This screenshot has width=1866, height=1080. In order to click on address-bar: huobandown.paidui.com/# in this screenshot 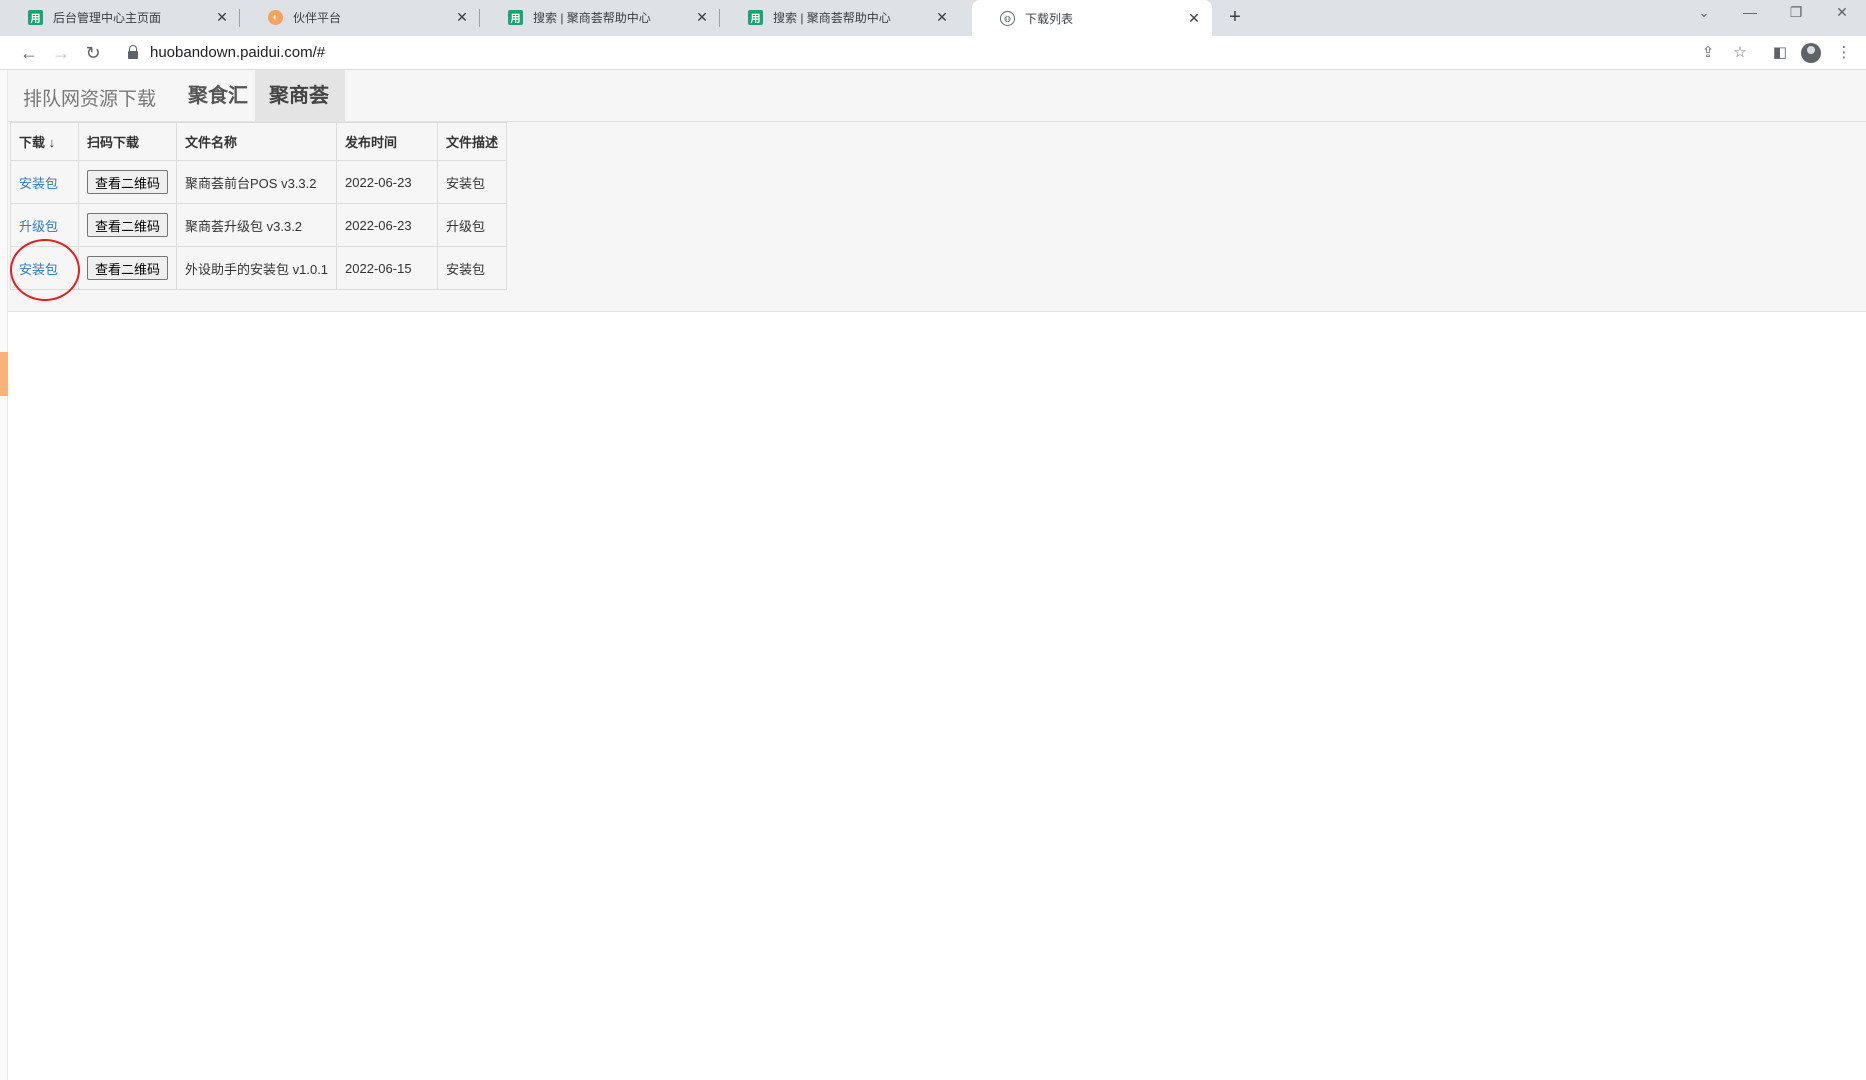, I will do `click(237, 52)`.